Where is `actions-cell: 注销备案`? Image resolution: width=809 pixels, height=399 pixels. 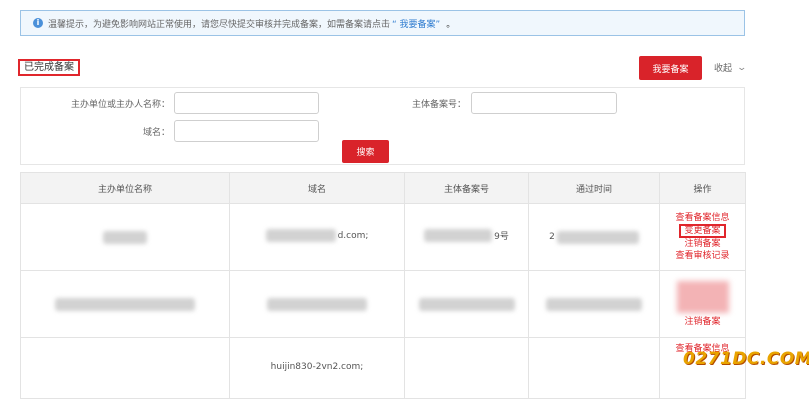
actions-cell: 注销备案 is located at coordinates (702, 304).